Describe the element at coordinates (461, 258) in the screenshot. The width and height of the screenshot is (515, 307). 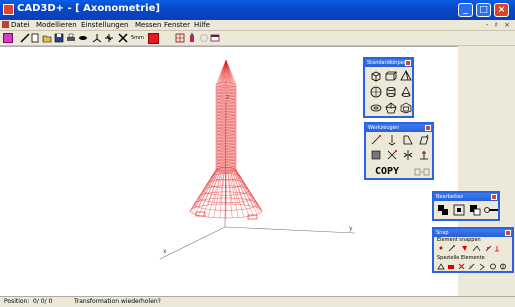
I see `snap-group-special-label: Spezielle Elemente` at that location.